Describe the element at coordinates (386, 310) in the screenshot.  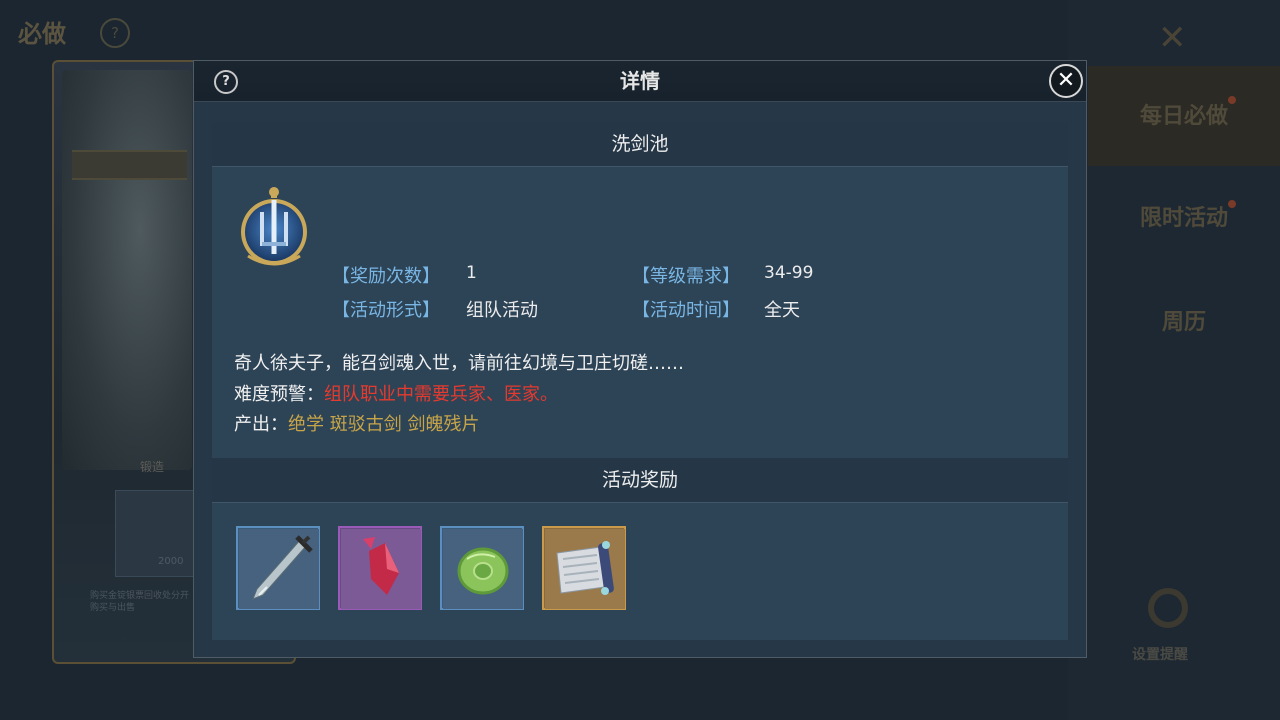
I see `activity-format-label: 【活动形式】` at that location.